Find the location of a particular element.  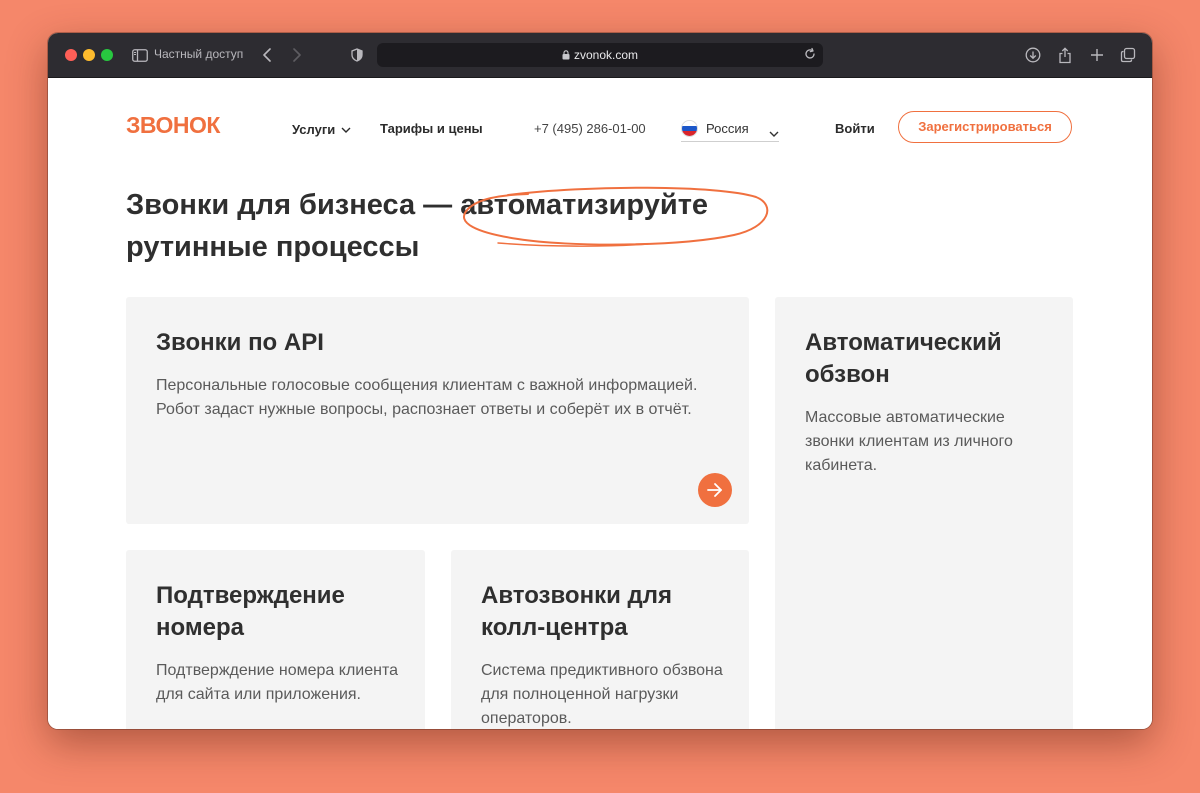

phone-number: +7 (495) 286-01-00 is located at coordinates (590, 128).